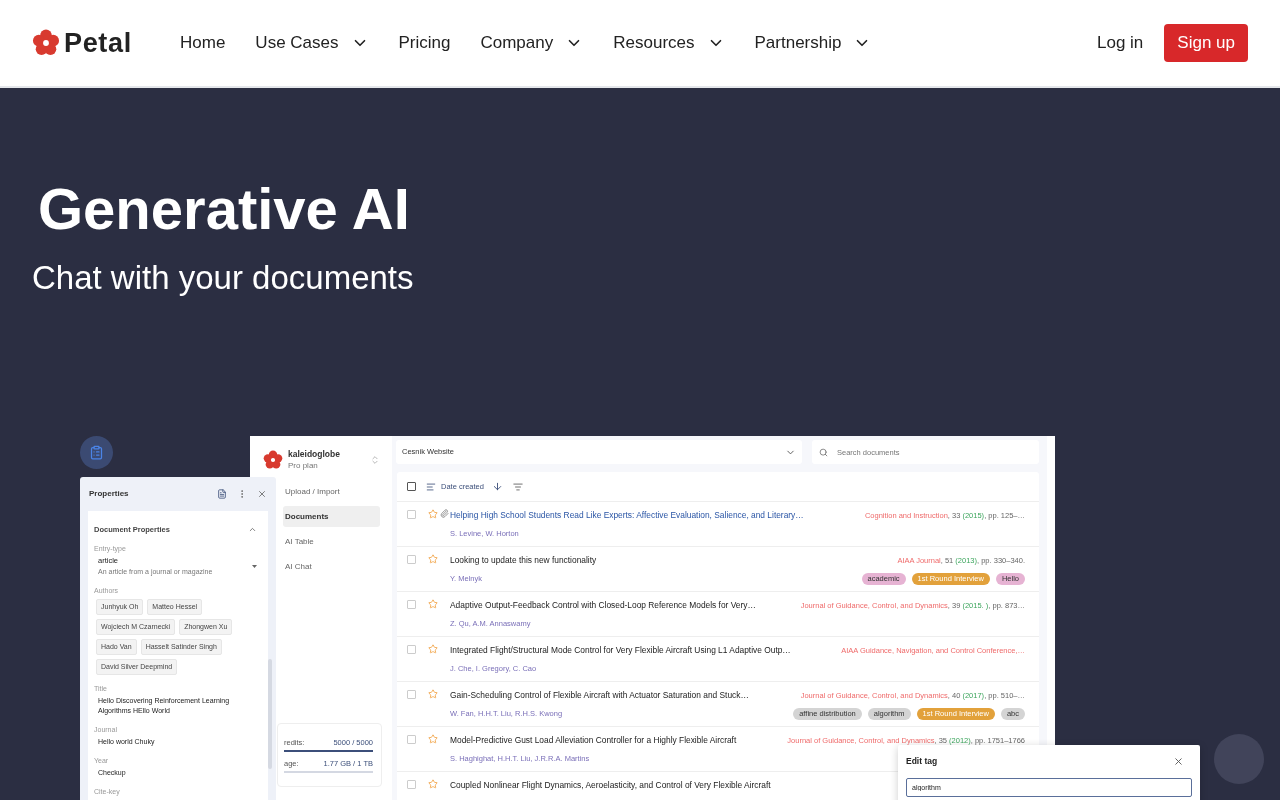 The image size is (1280, 800). What do you see at coordinates (497, 486) in the screenshot?
I see `arrow-down-icon` at bounding box center [497, 486].